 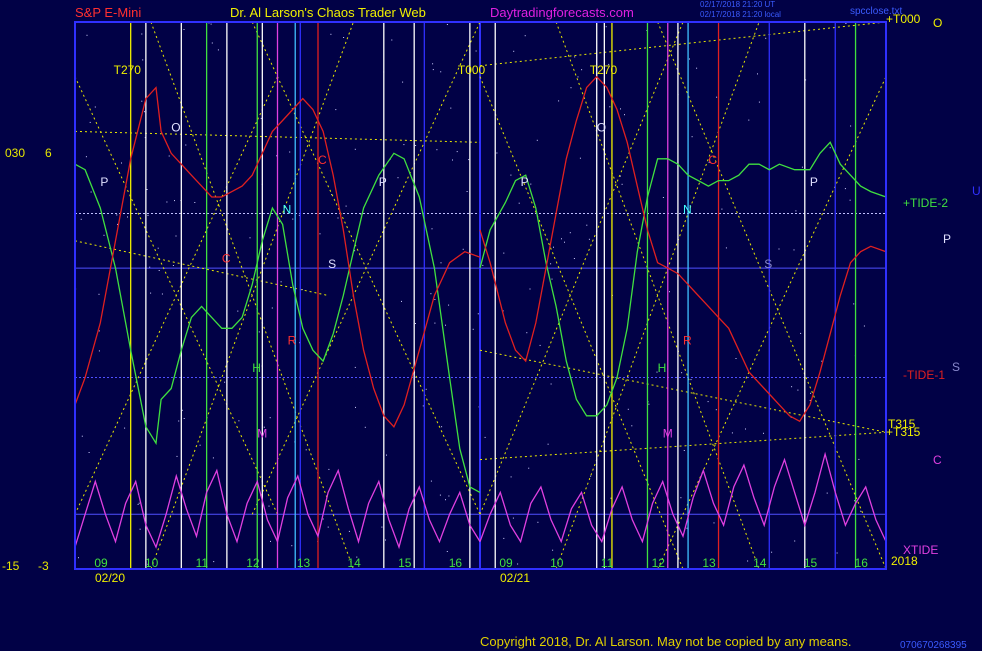 I want to click on corner-number: 070670268395, so click(x=933, y=645).